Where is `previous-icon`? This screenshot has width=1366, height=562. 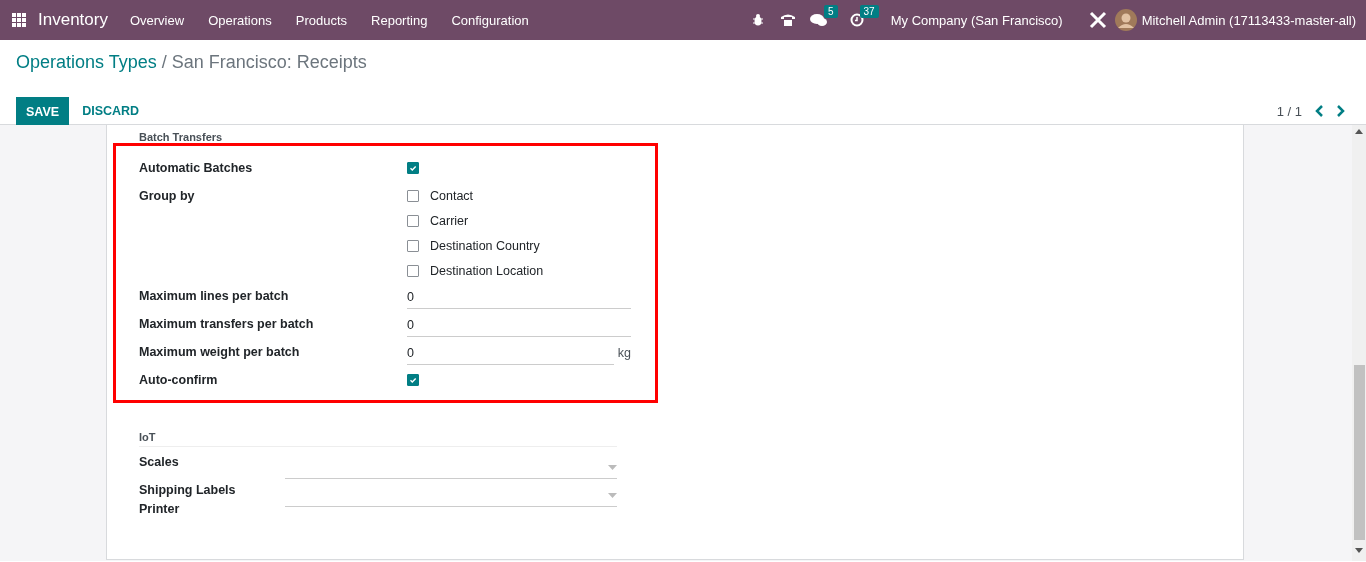 previous-icon is located at coordinates (1320, 111).